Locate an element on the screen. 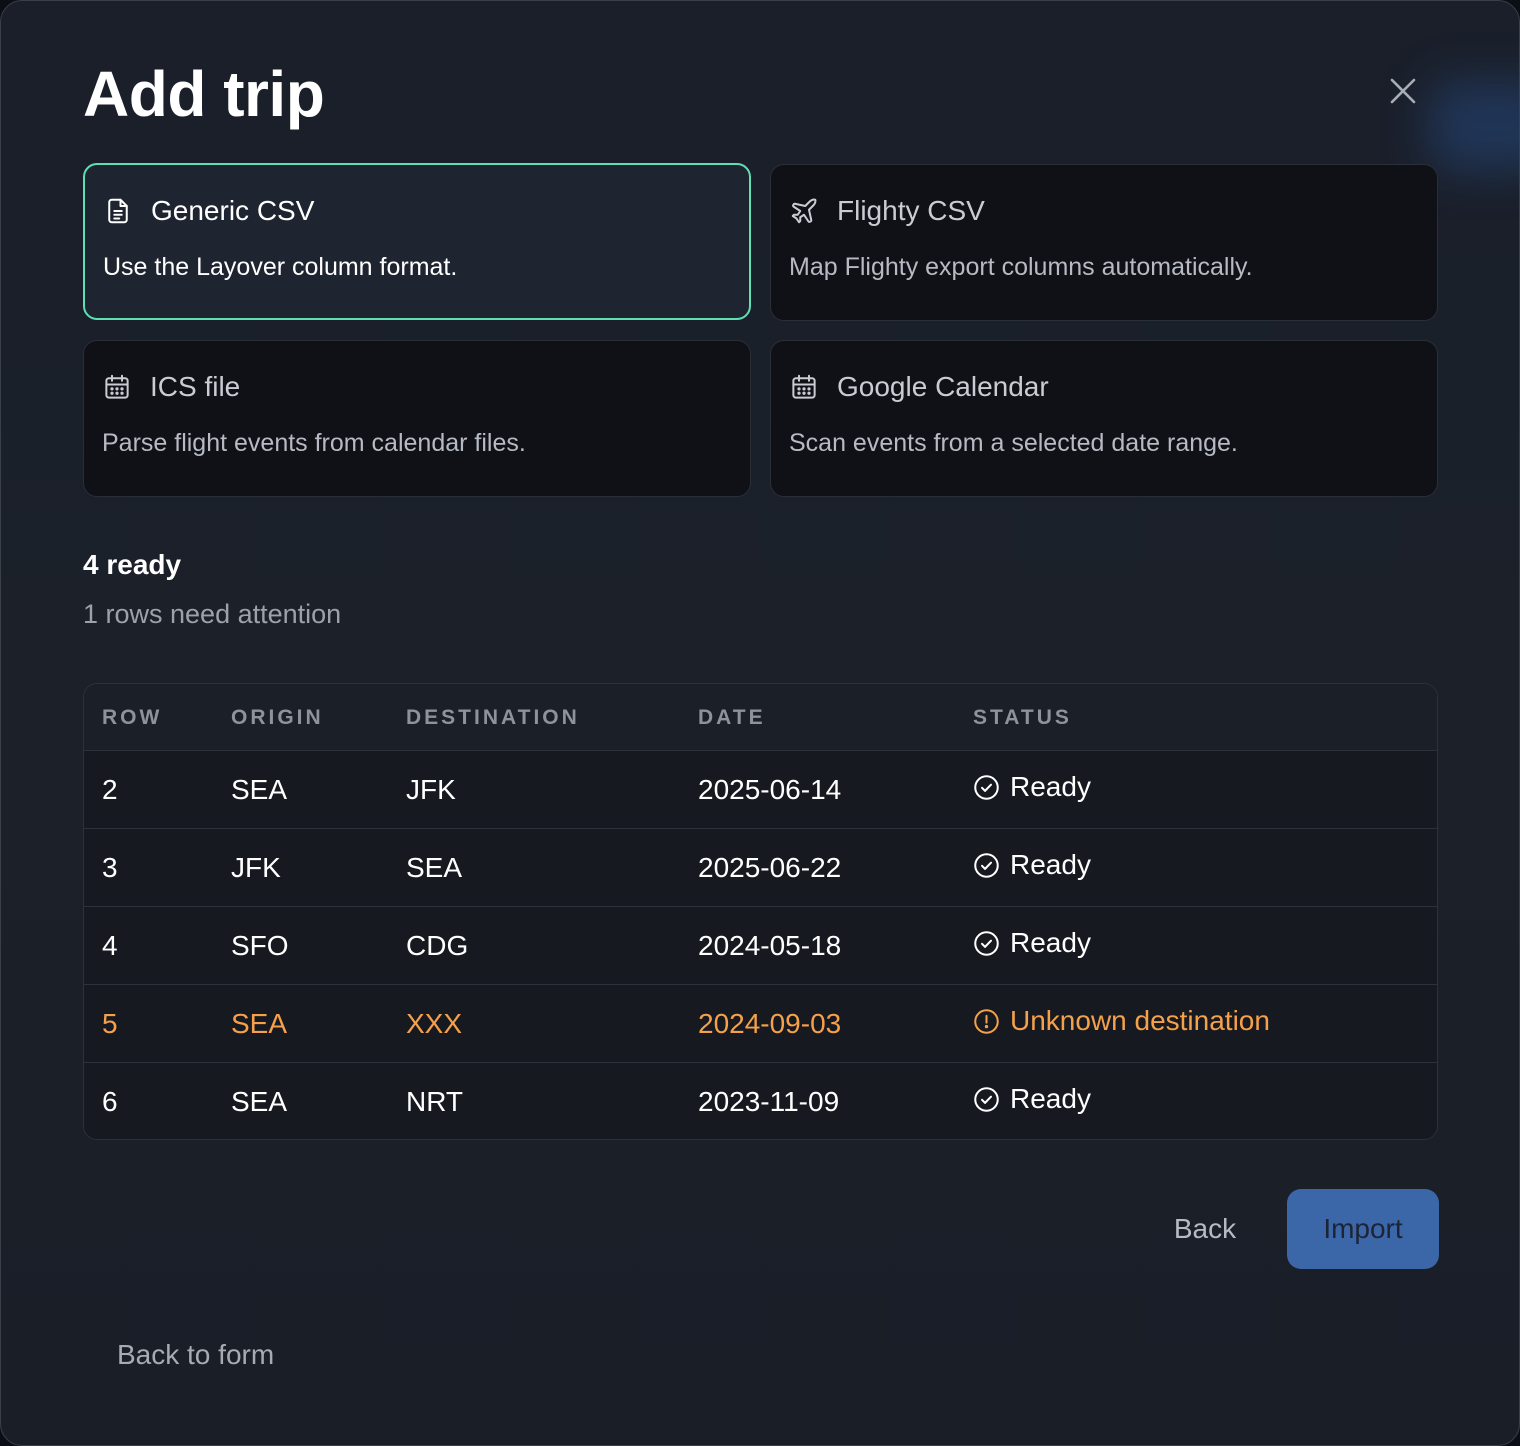 The height and width of the screenshot is (1446, 1520). source-card-name: Flighty CSV is located at coordinates (911, 210).